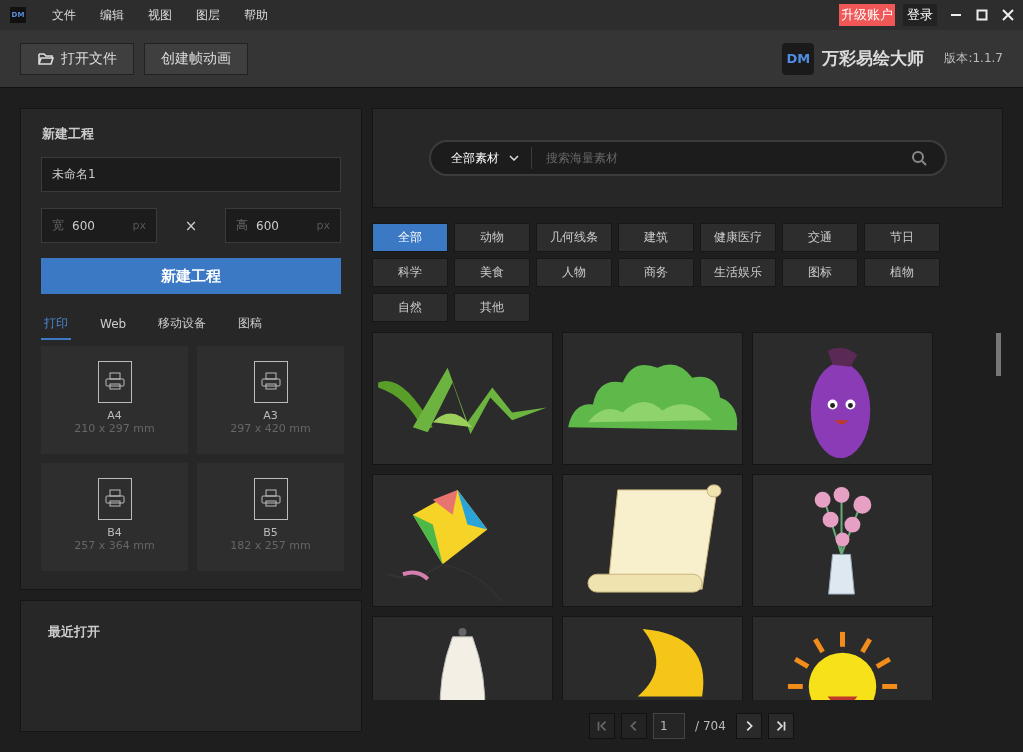  I want to click on category-tag: 美食, so click(492, 272).